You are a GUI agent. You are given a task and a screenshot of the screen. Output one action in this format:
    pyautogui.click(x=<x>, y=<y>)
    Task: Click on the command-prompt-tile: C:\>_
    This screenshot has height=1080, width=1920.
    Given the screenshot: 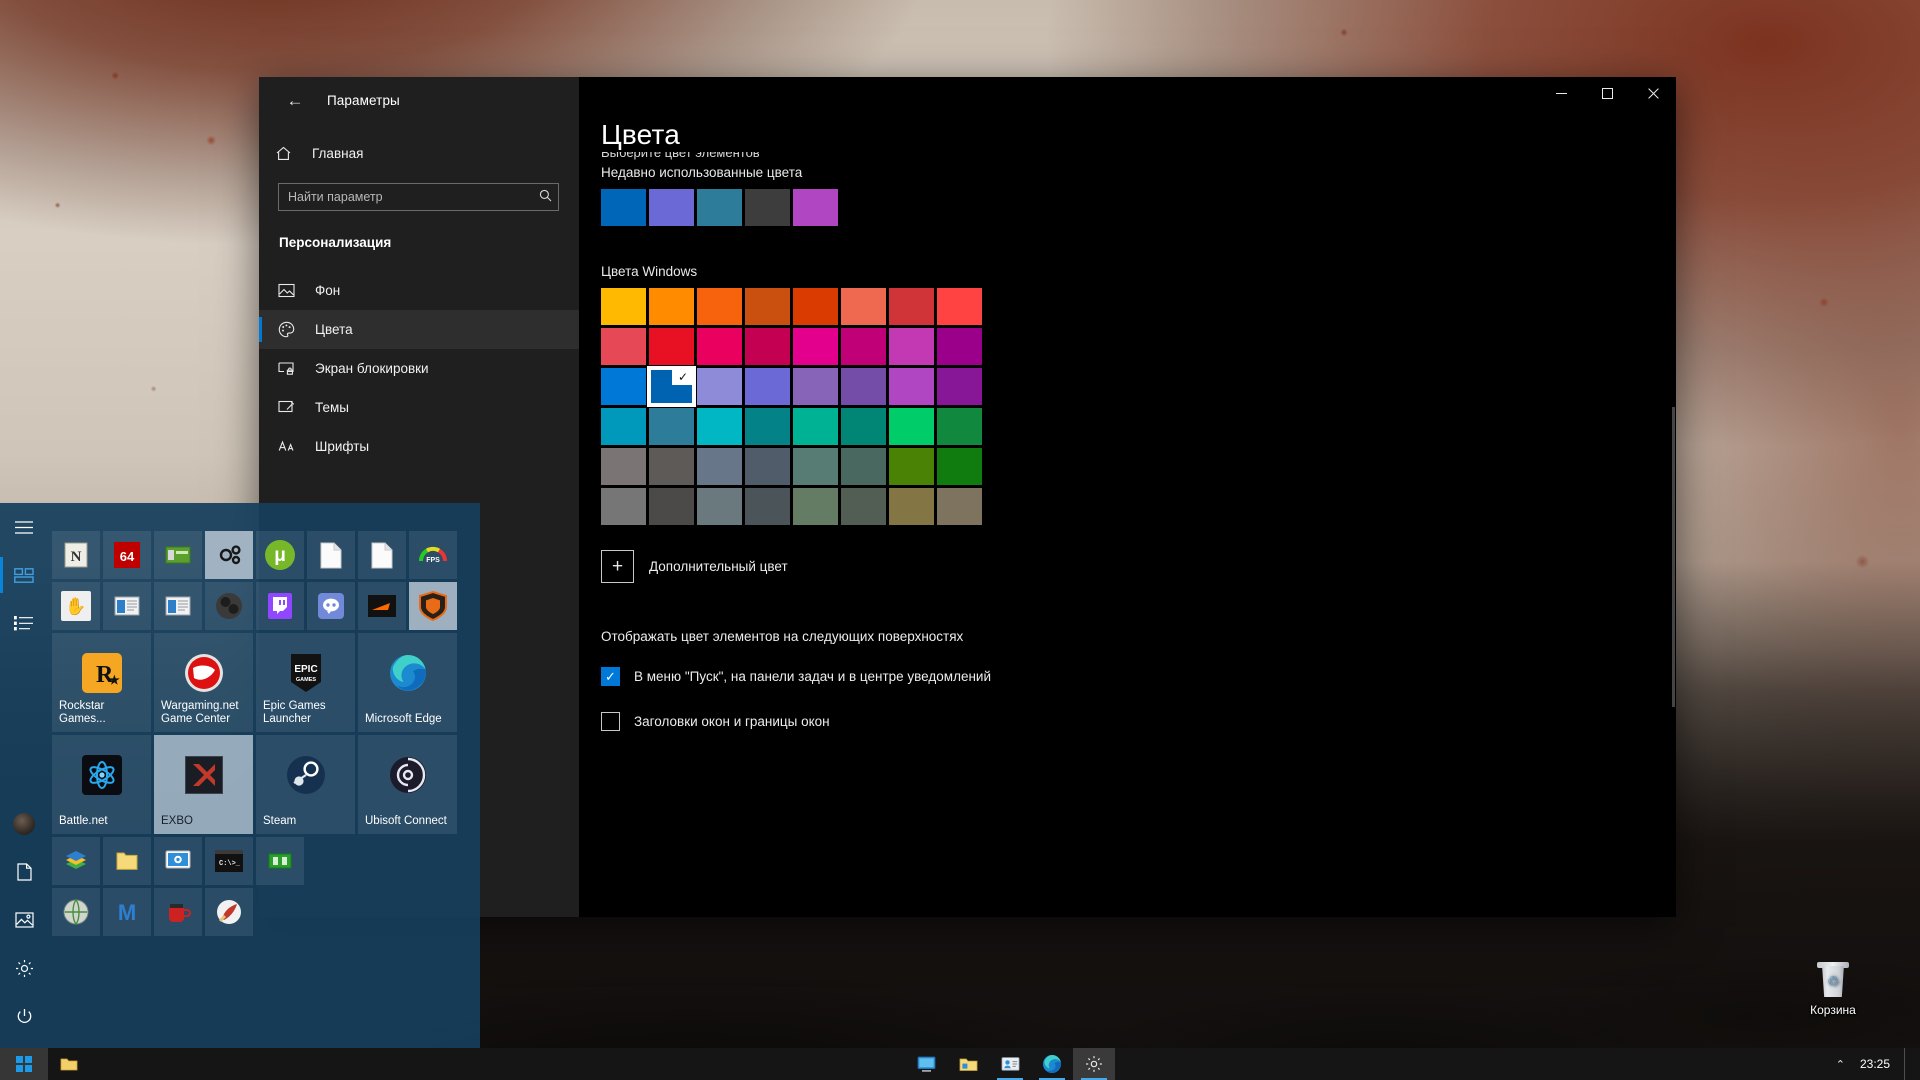 What is the action you would take?
    pyautogui.click(x=229, y=861)
    